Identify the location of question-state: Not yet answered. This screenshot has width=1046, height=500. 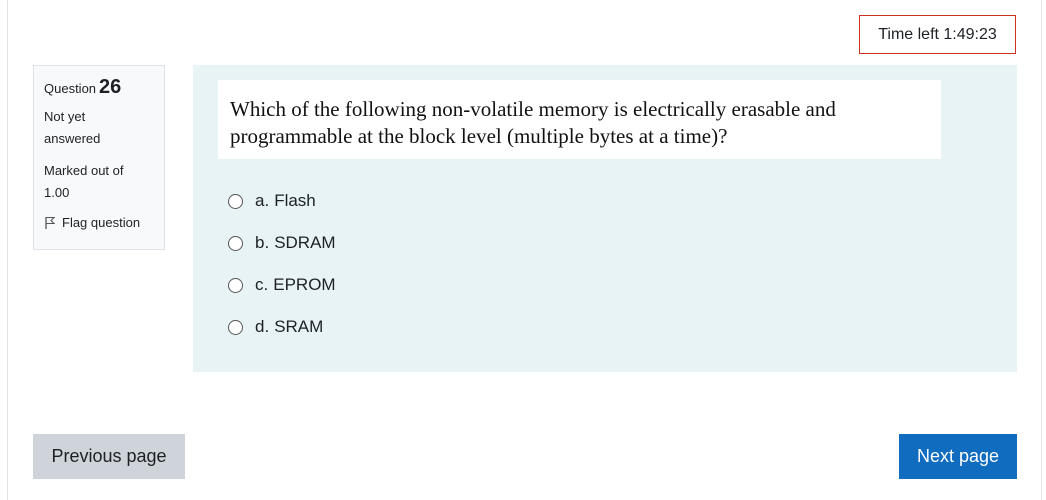
(99, 128).